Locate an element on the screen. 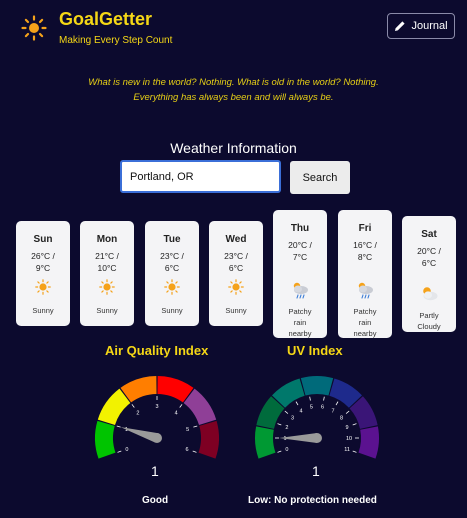 This screenshot has width=467, height=518. air_quality-gauge-tick-label: 6 is located at coordinates (187, 450).